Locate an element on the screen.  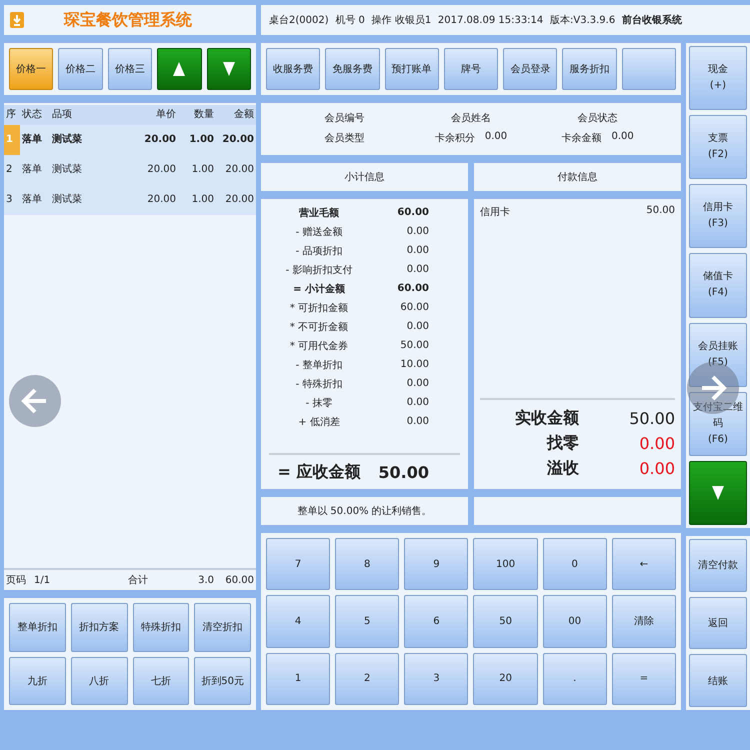
summary-value: 0.00 is located at coordinates (656, 443).